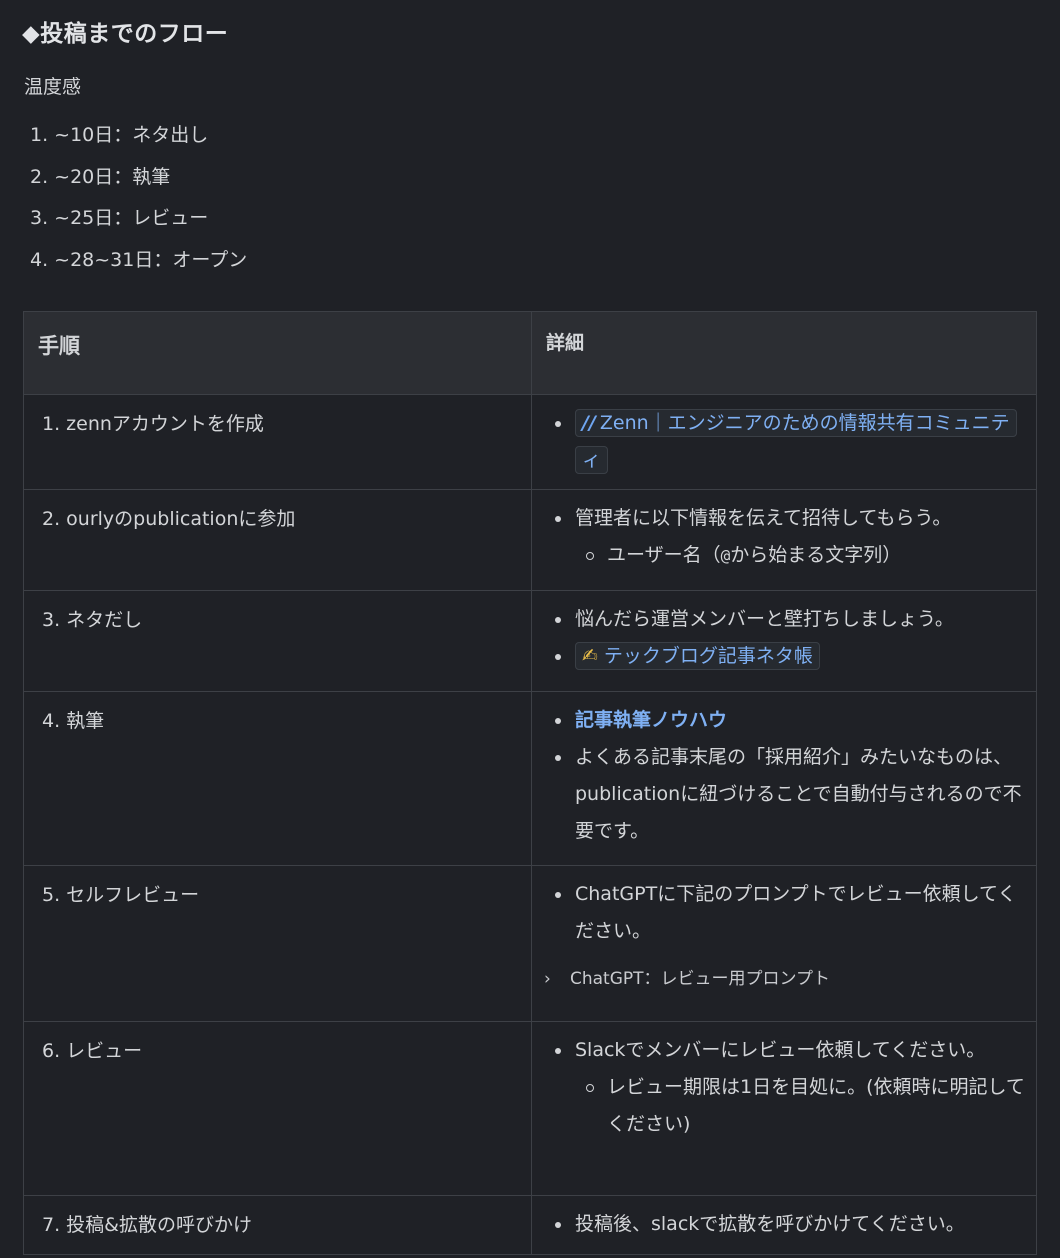 Image resolution: width=1060 pixels, height=1258 pixels. What do you see at coordinates (790, 913) in the screenshot?
I see `list-item: ChatGPTに下記のプロンプトでレビュー依頼してください。` at bounding box center [790, 913].